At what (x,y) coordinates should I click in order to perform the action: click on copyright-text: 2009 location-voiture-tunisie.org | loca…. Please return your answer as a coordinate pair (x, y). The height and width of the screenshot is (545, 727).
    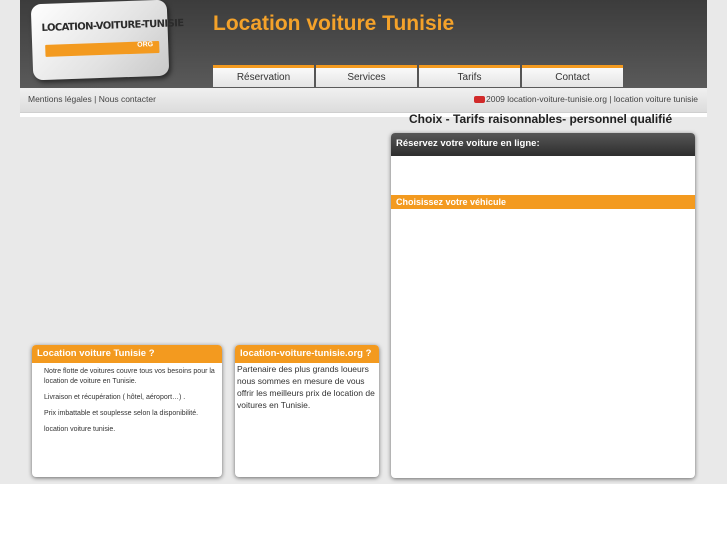
    Looking at the image, I should click on (592, 99).